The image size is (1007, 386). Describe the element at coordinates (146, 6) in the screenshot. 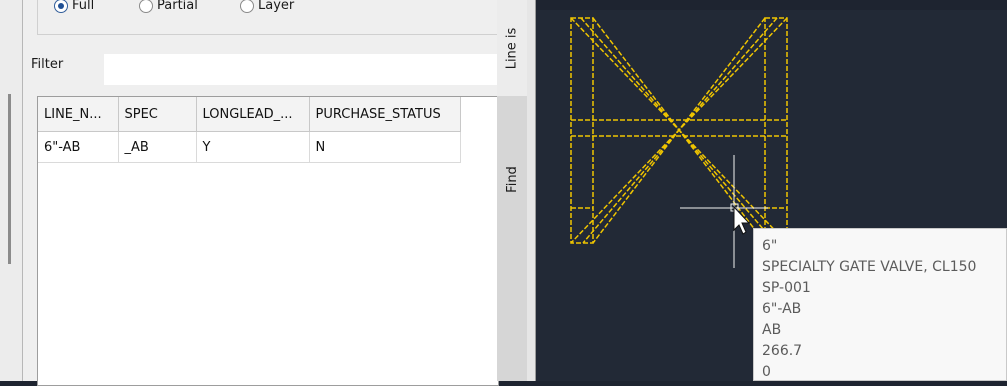

I see `radio-partial-indicator` at that location.